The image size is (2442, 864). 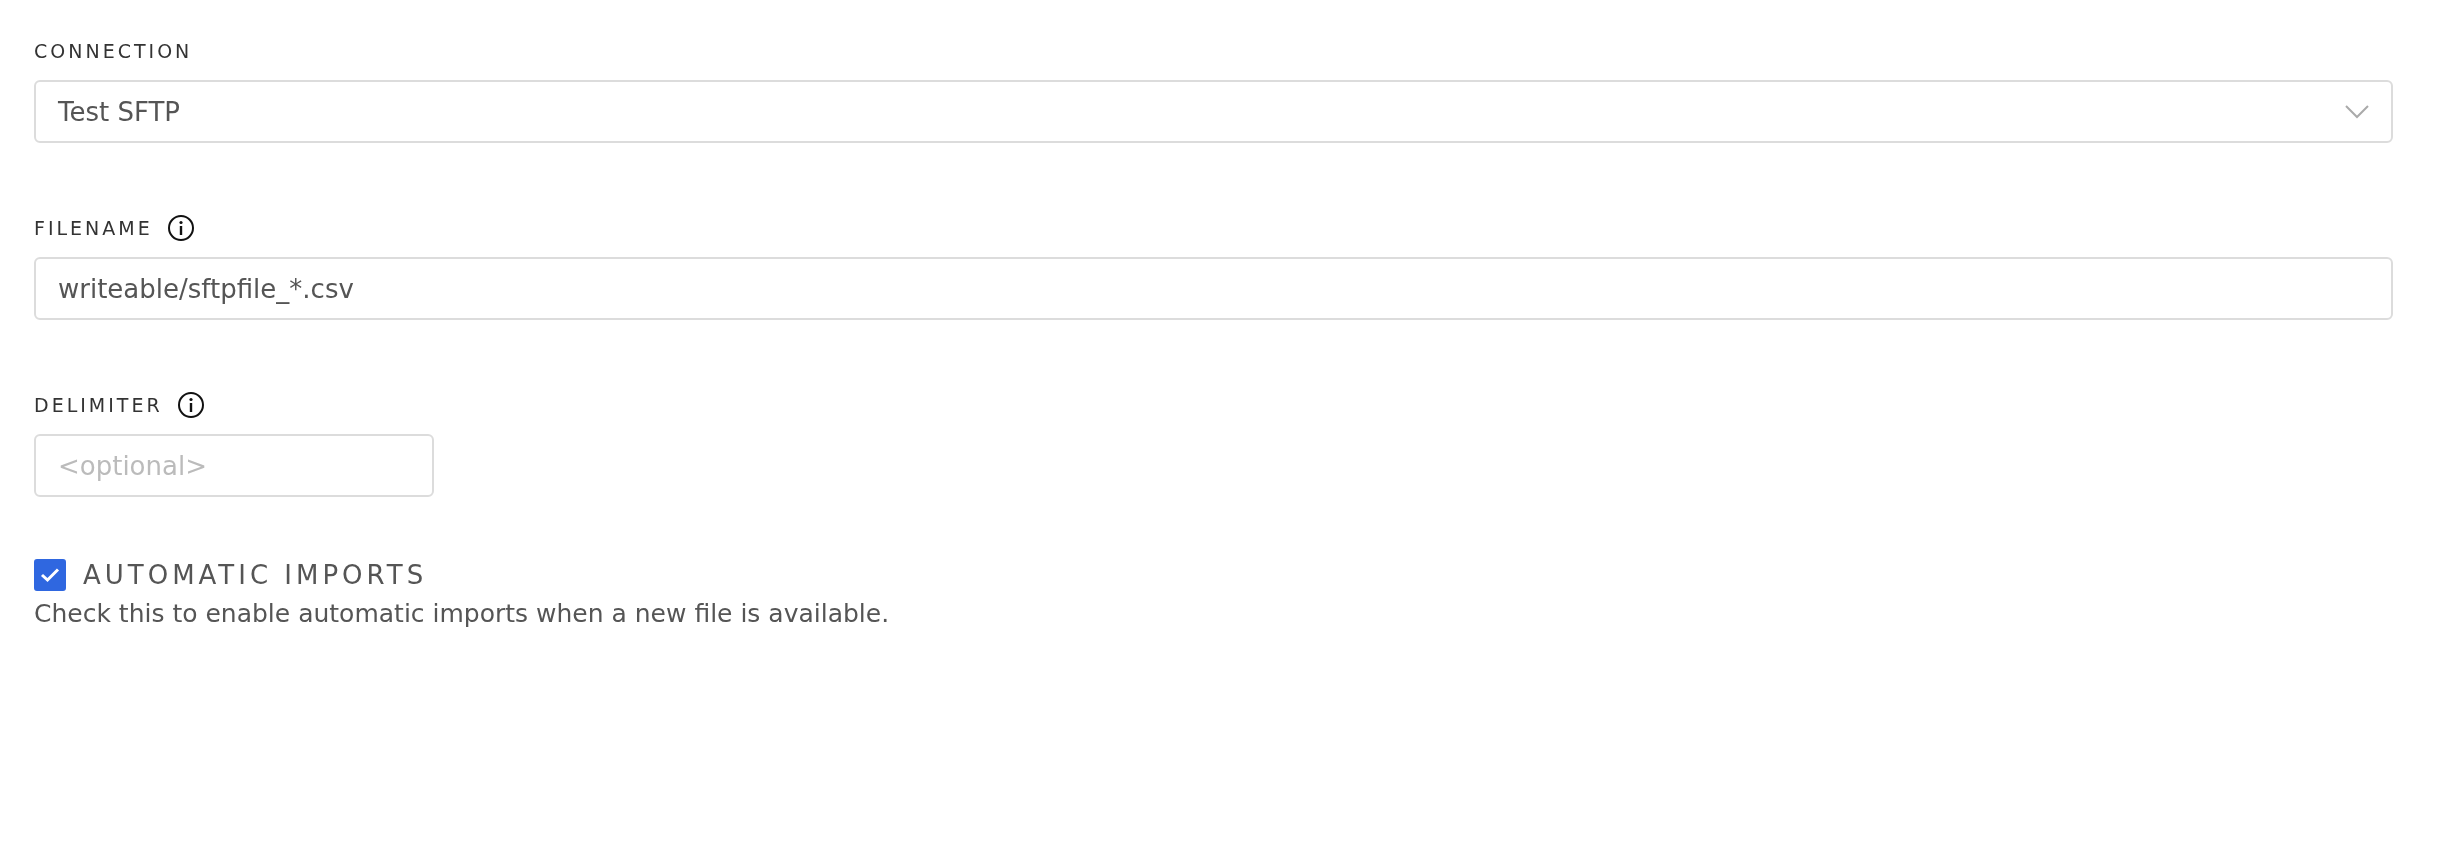 I want to click on connection-dropdown: Test SFTP, so click(x=1213, y=111).